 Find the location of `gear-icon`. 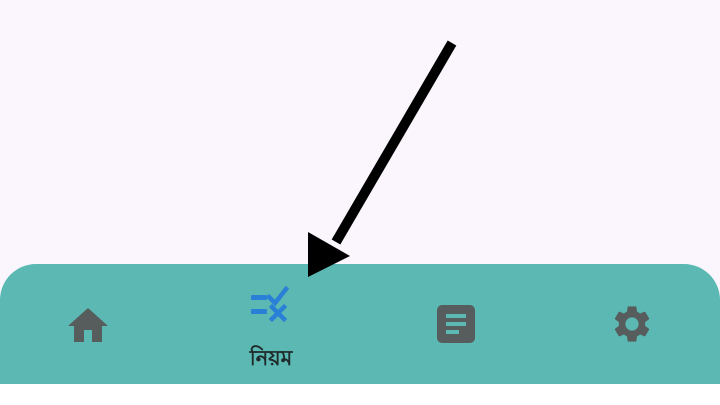

gear-icon is located at coordinates (632, 324).